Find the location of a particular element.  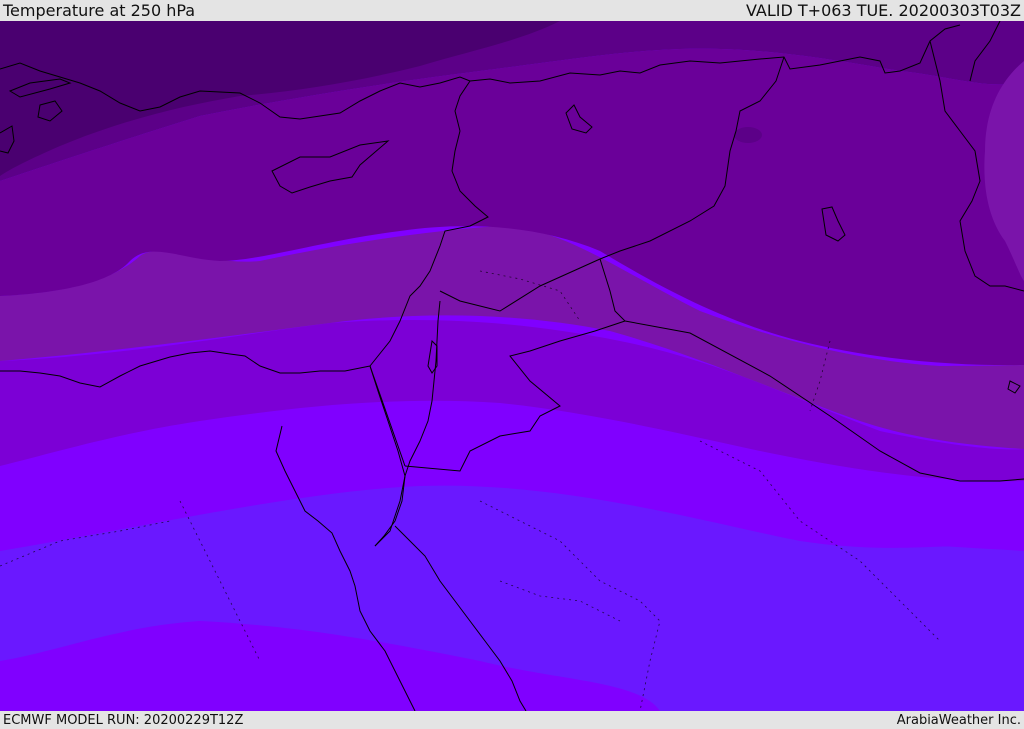

map-title: Temperature at 250 hPa is located at coordinates (99, 10).